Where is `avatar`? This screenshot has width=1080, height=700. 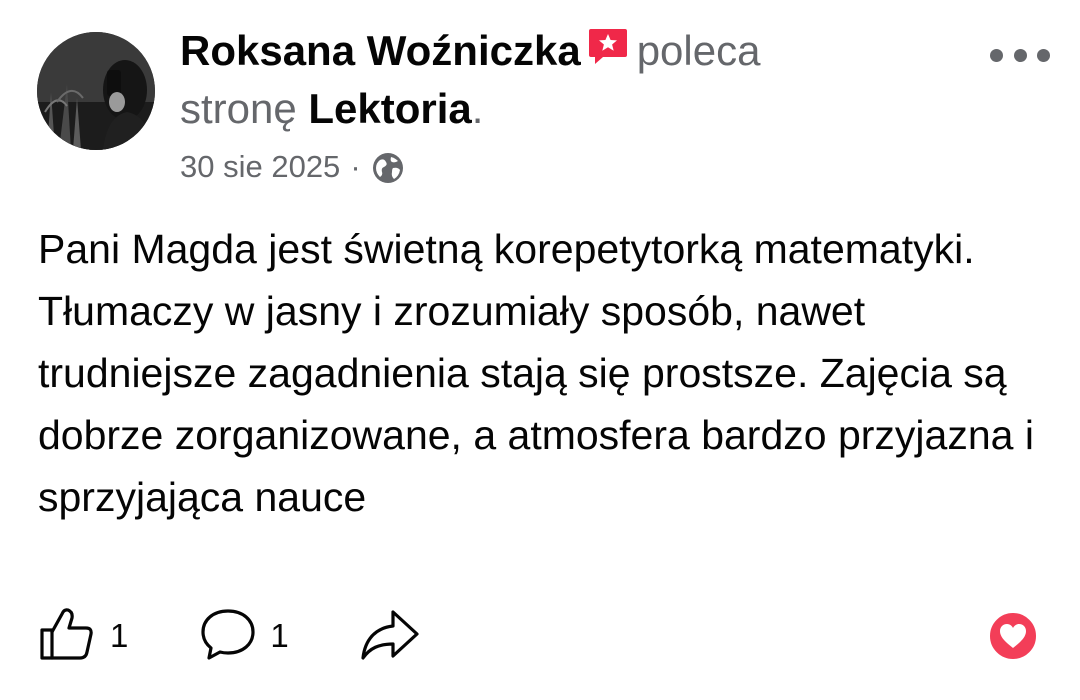
avatar is located at coordinates (96, 91).